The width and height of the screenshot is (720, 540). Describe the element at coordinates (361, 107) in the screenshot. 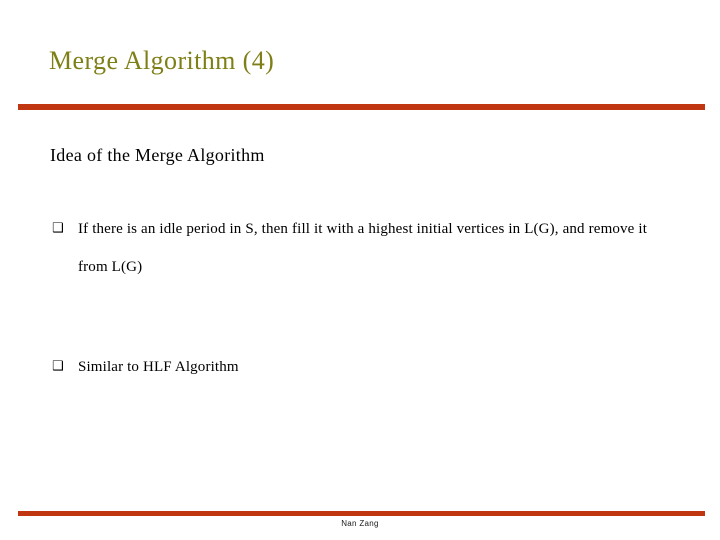

I see `title-divider-rule-top` at that location.